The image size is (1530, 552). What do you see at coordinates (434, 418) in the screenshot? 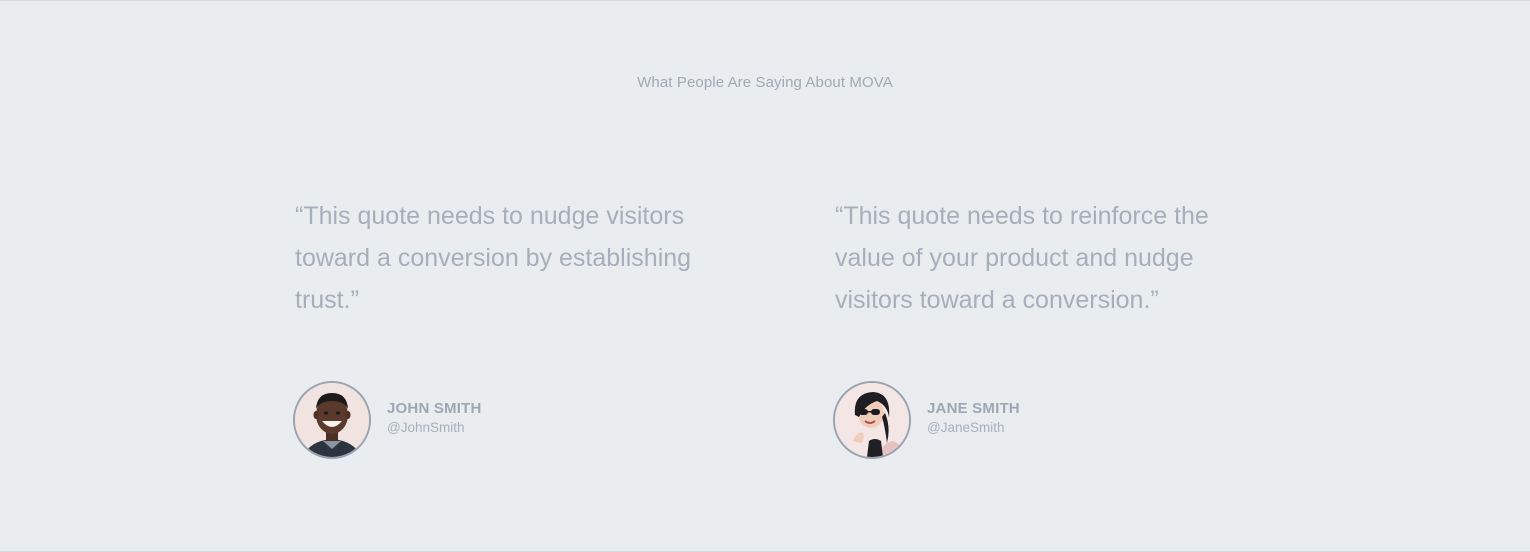
I see `author-info: JOHN SMITH @JohnSmith` at bounding box center [434, 418].